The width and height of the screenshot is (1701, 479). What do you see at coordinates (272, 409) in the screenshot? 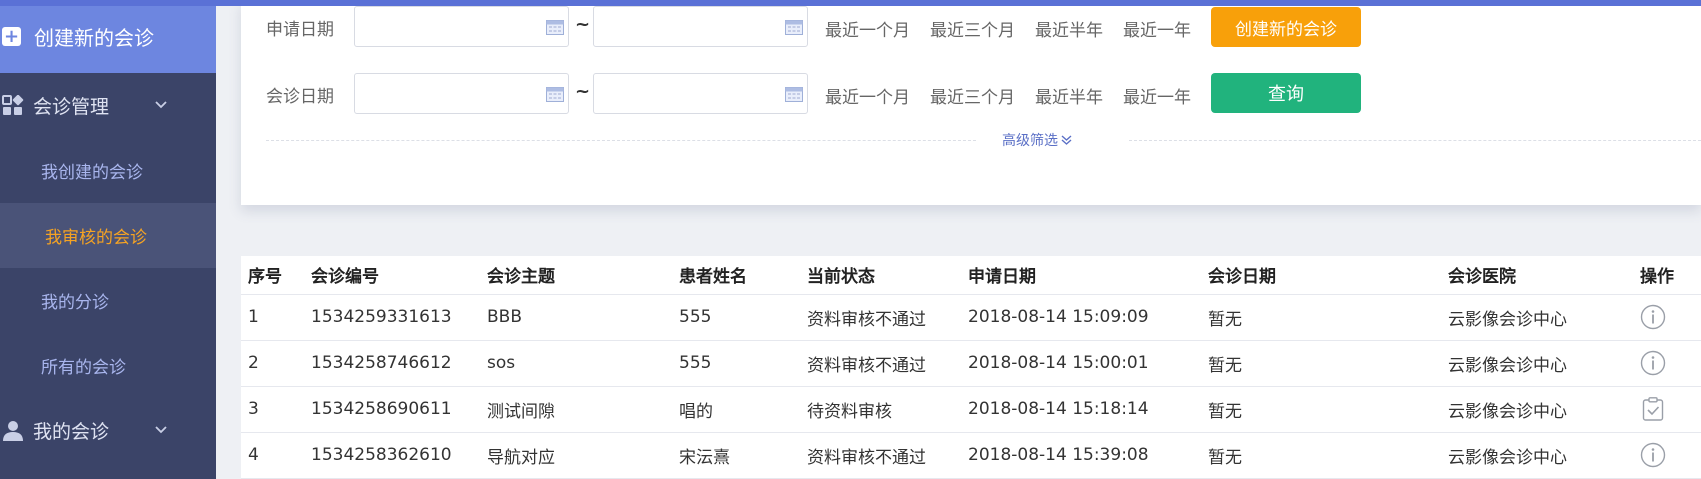
I see `cell-index: 3` at bounding box center [272, 409].